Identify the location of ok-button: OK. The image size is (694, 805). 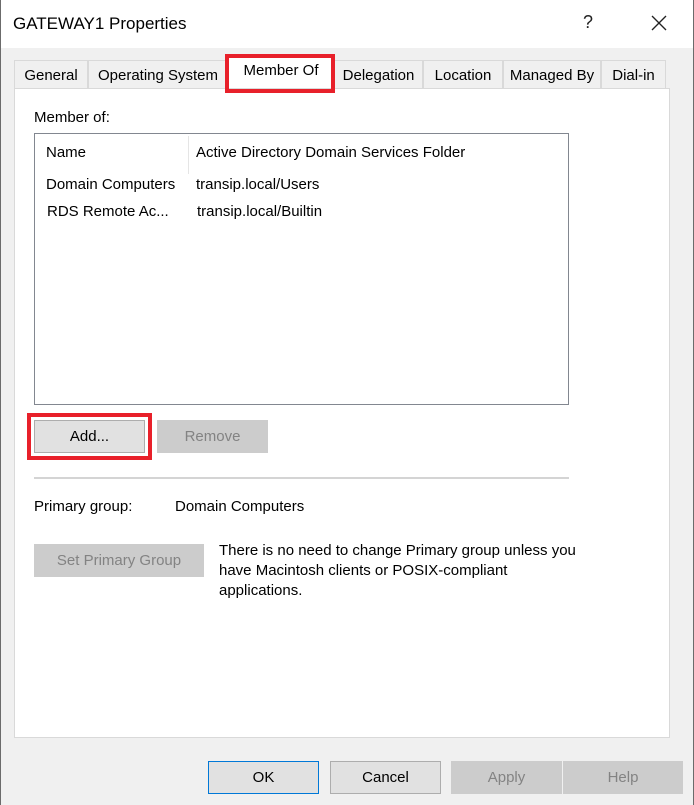
(263, 777).